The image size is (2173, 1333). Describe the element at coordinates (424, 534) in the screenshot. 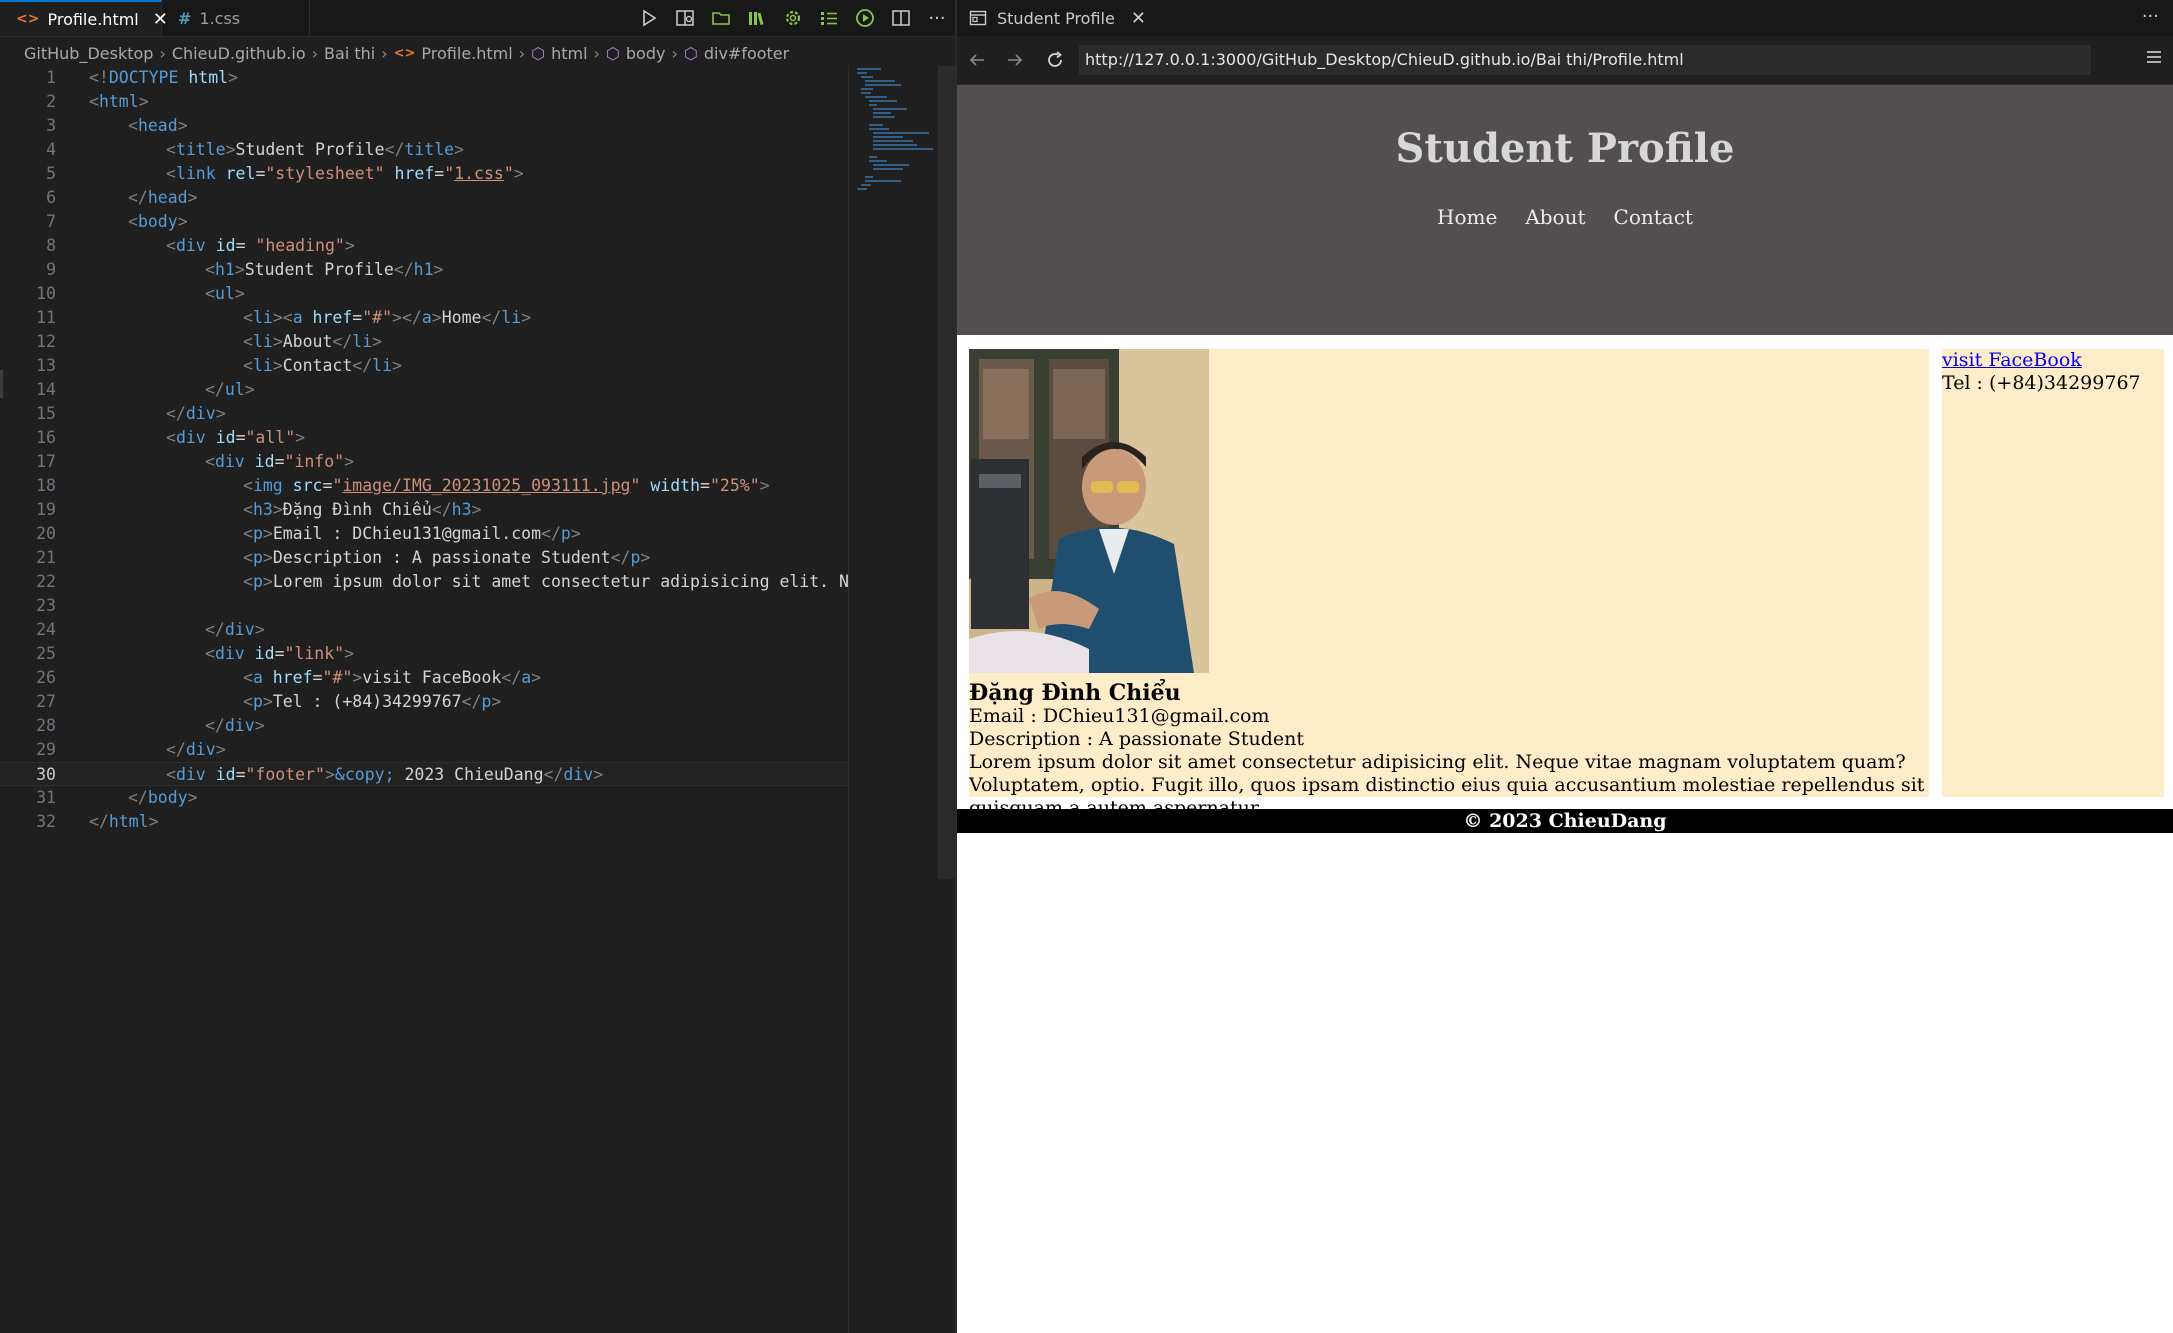

I see `code-line: 20 <p>Email : DChieu131@gmail.com</p>` at that location.